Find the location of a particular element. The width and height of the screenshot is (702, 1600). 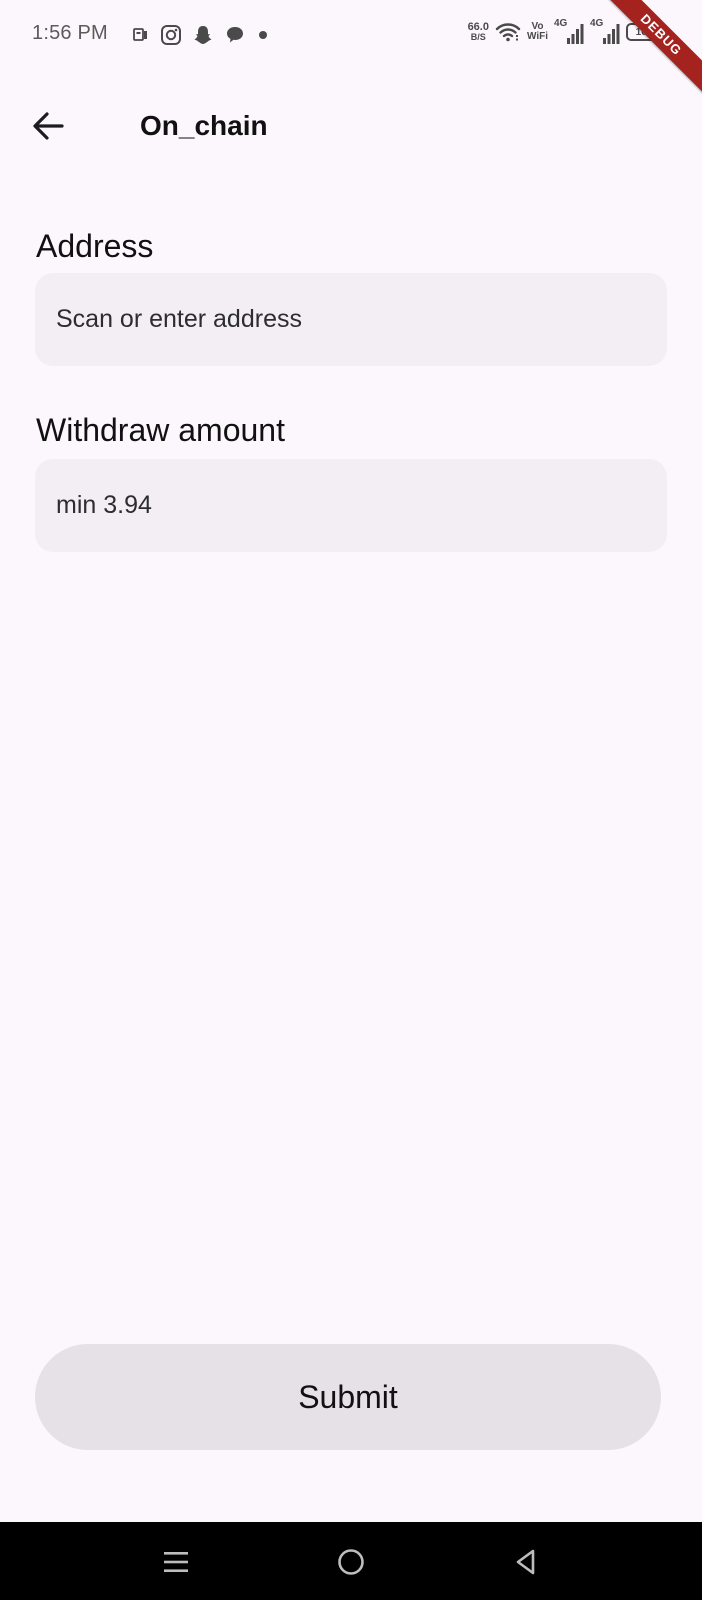

address-input is located at coordinates (351, 319).